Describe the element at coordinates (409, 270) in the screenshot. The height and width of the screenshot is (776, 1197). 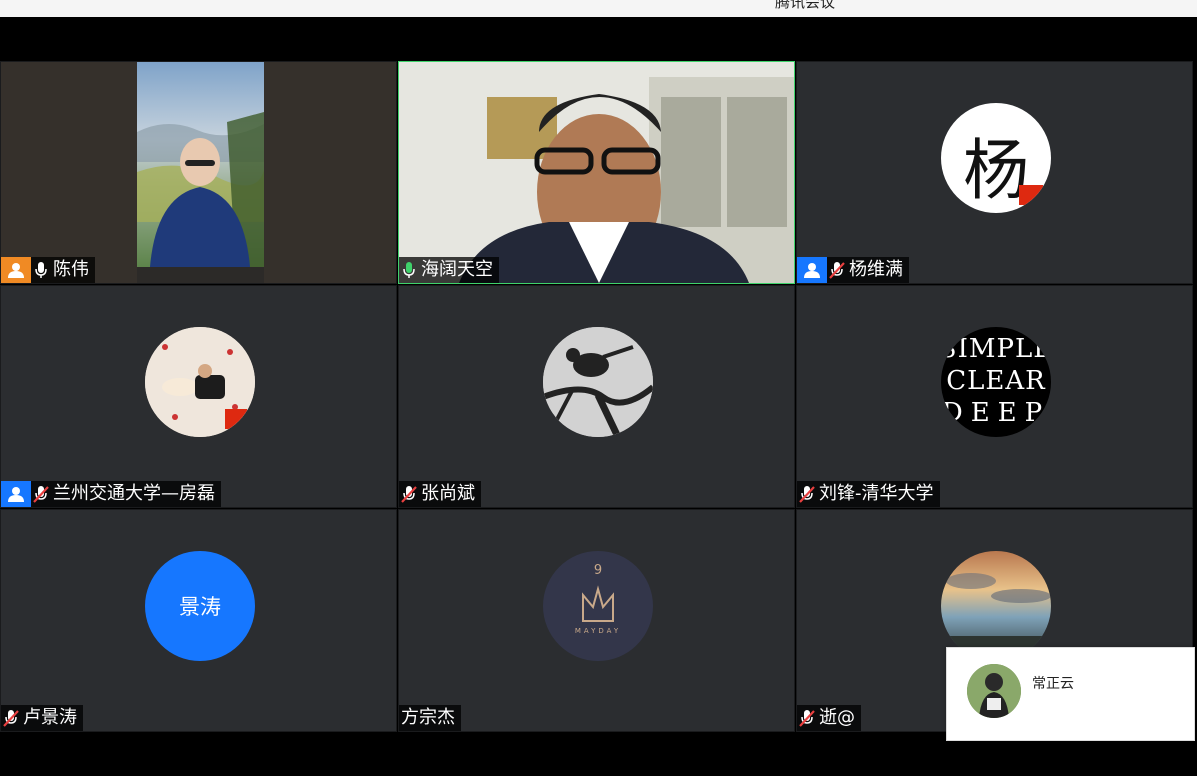
I see `microphone-speaking-icon` at that location.